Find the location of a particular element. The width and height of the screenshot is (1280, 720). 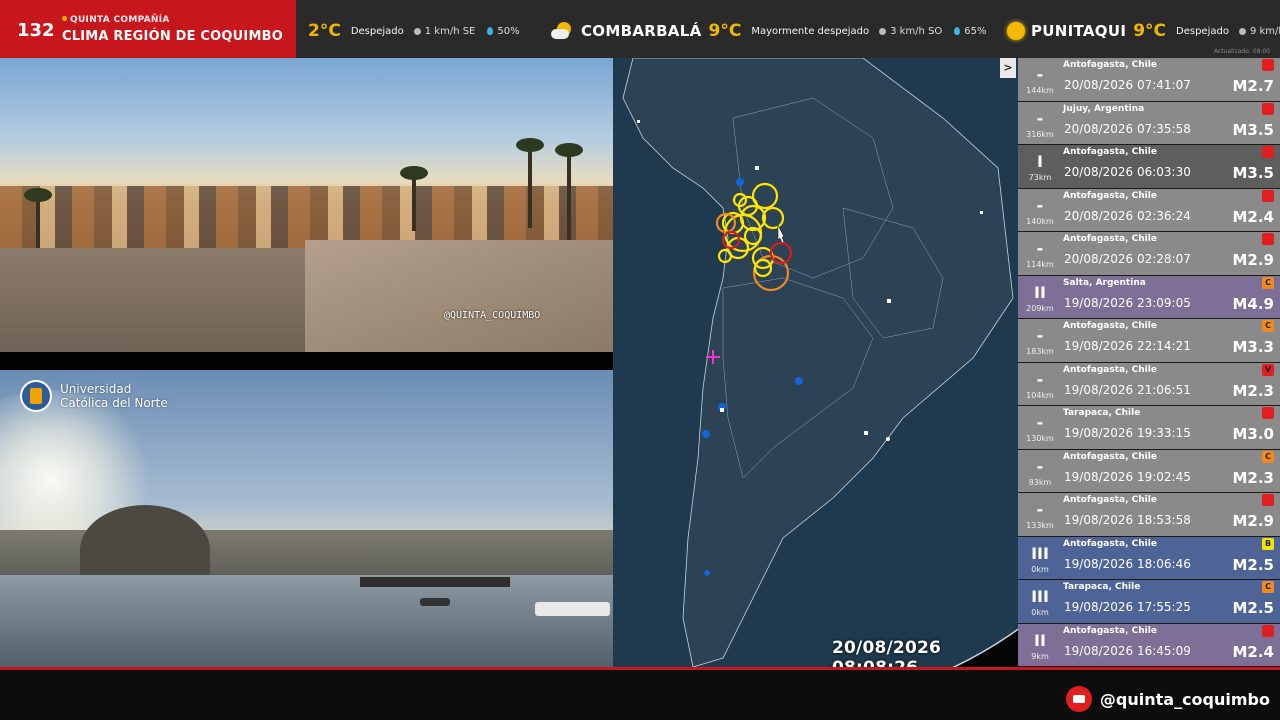

distance-value: 133km is located at coordinates (1040, 525).